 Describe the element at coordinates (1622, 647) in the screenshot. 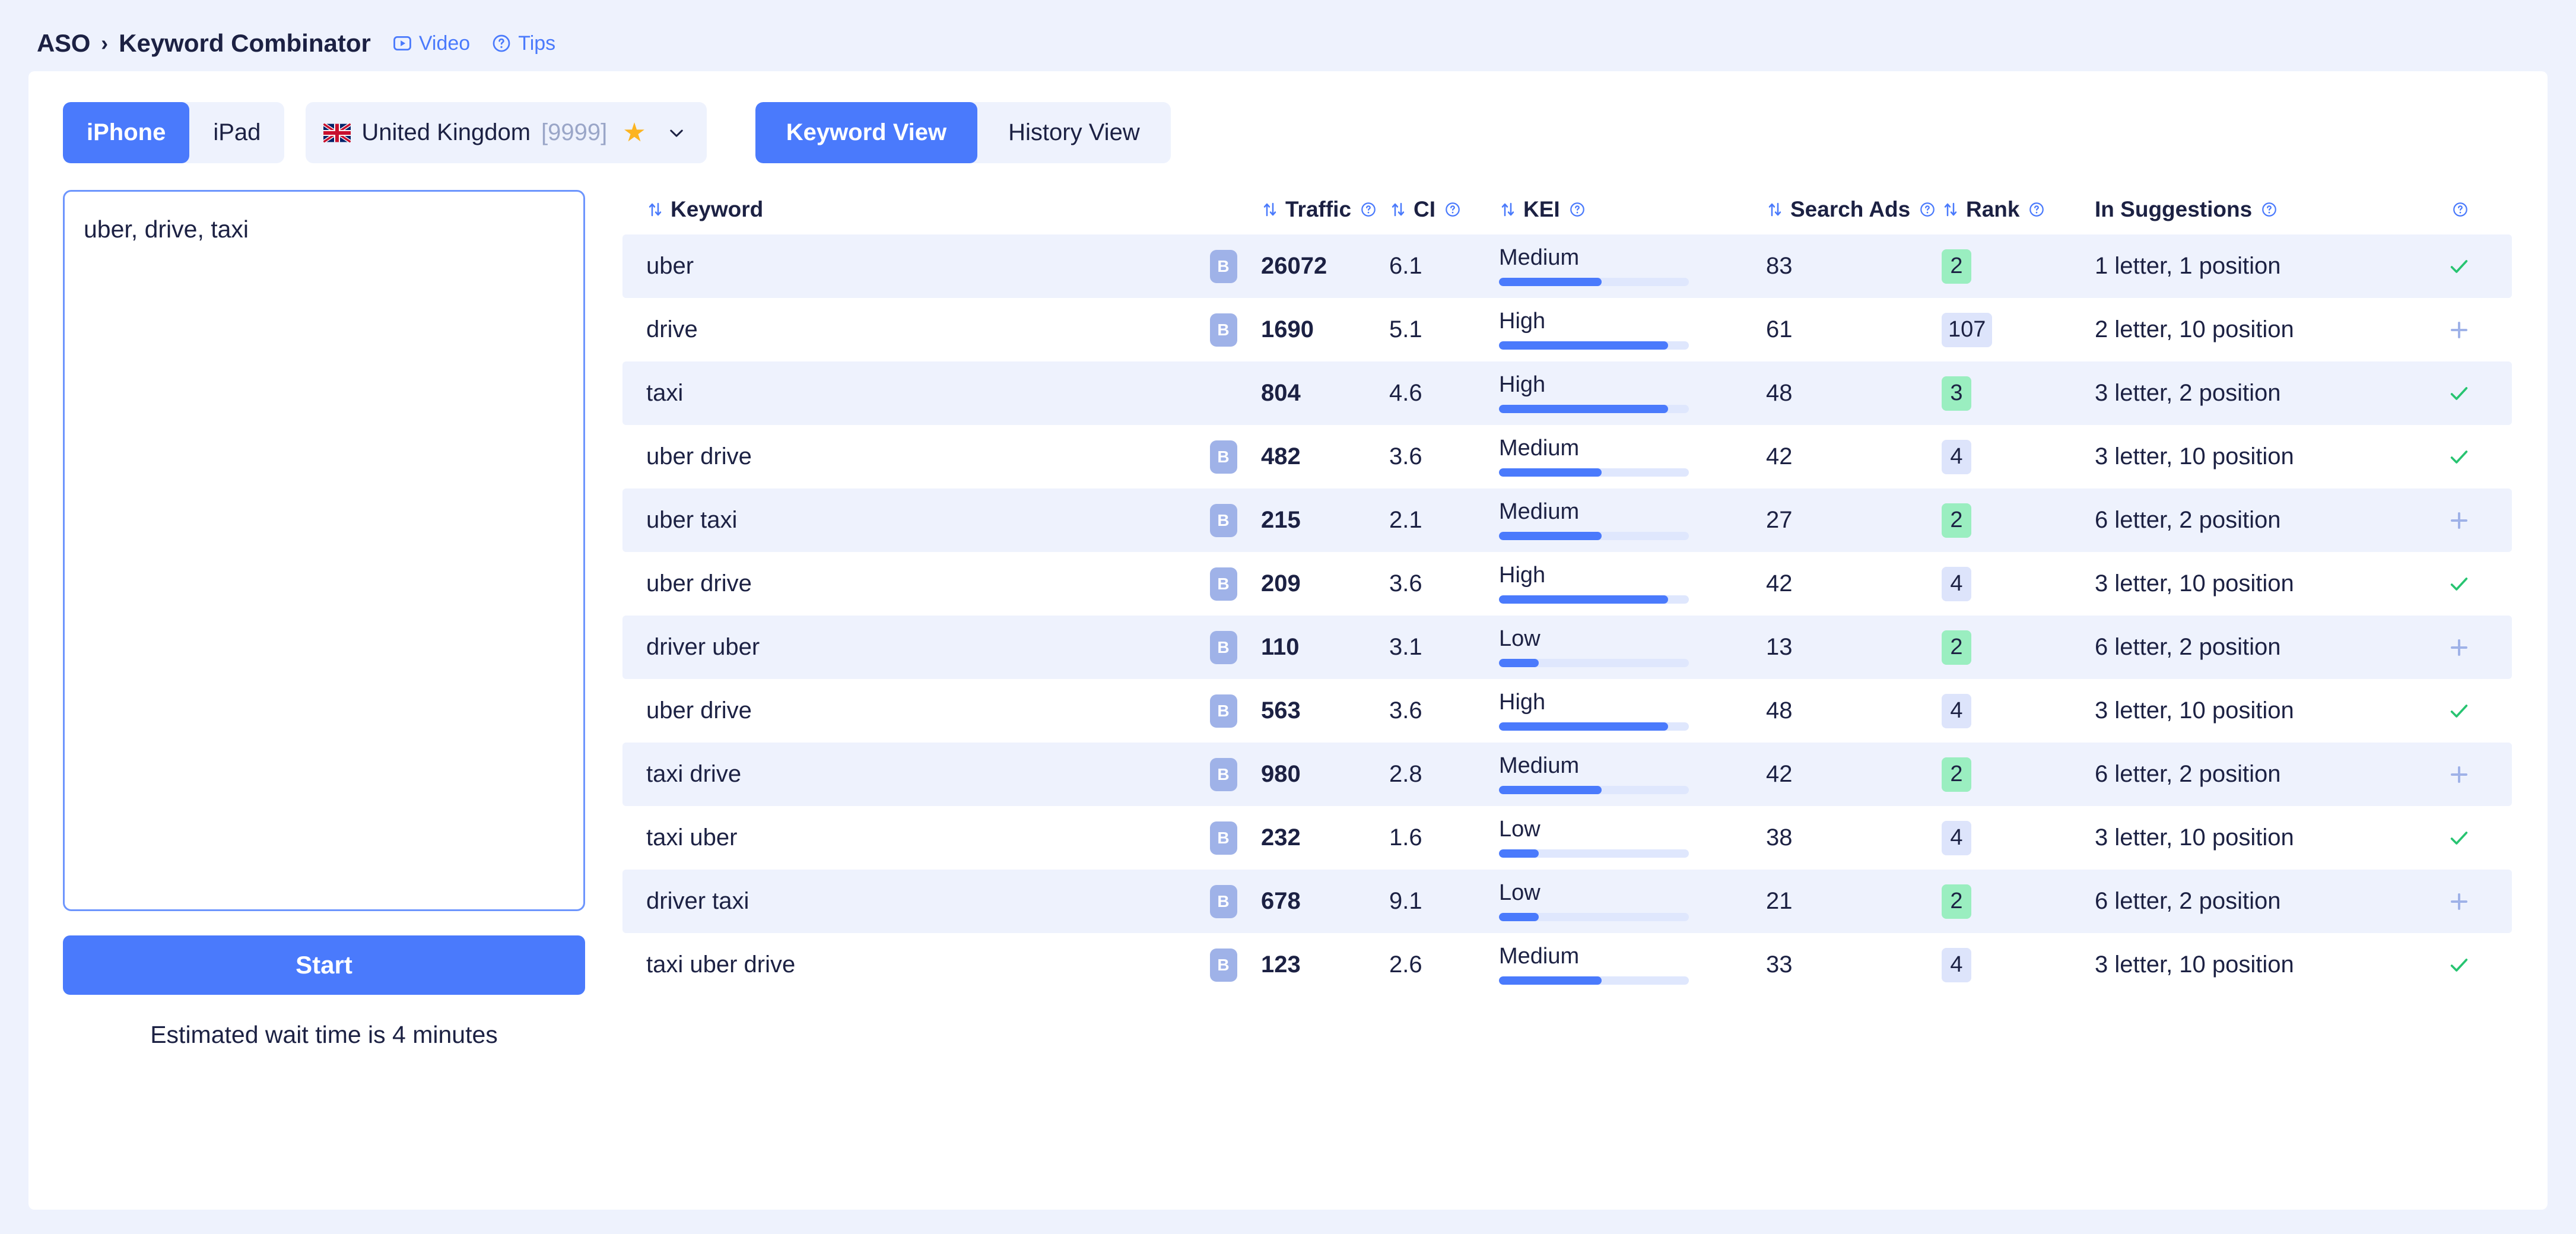

I see `cell-kei: Low` at that location.